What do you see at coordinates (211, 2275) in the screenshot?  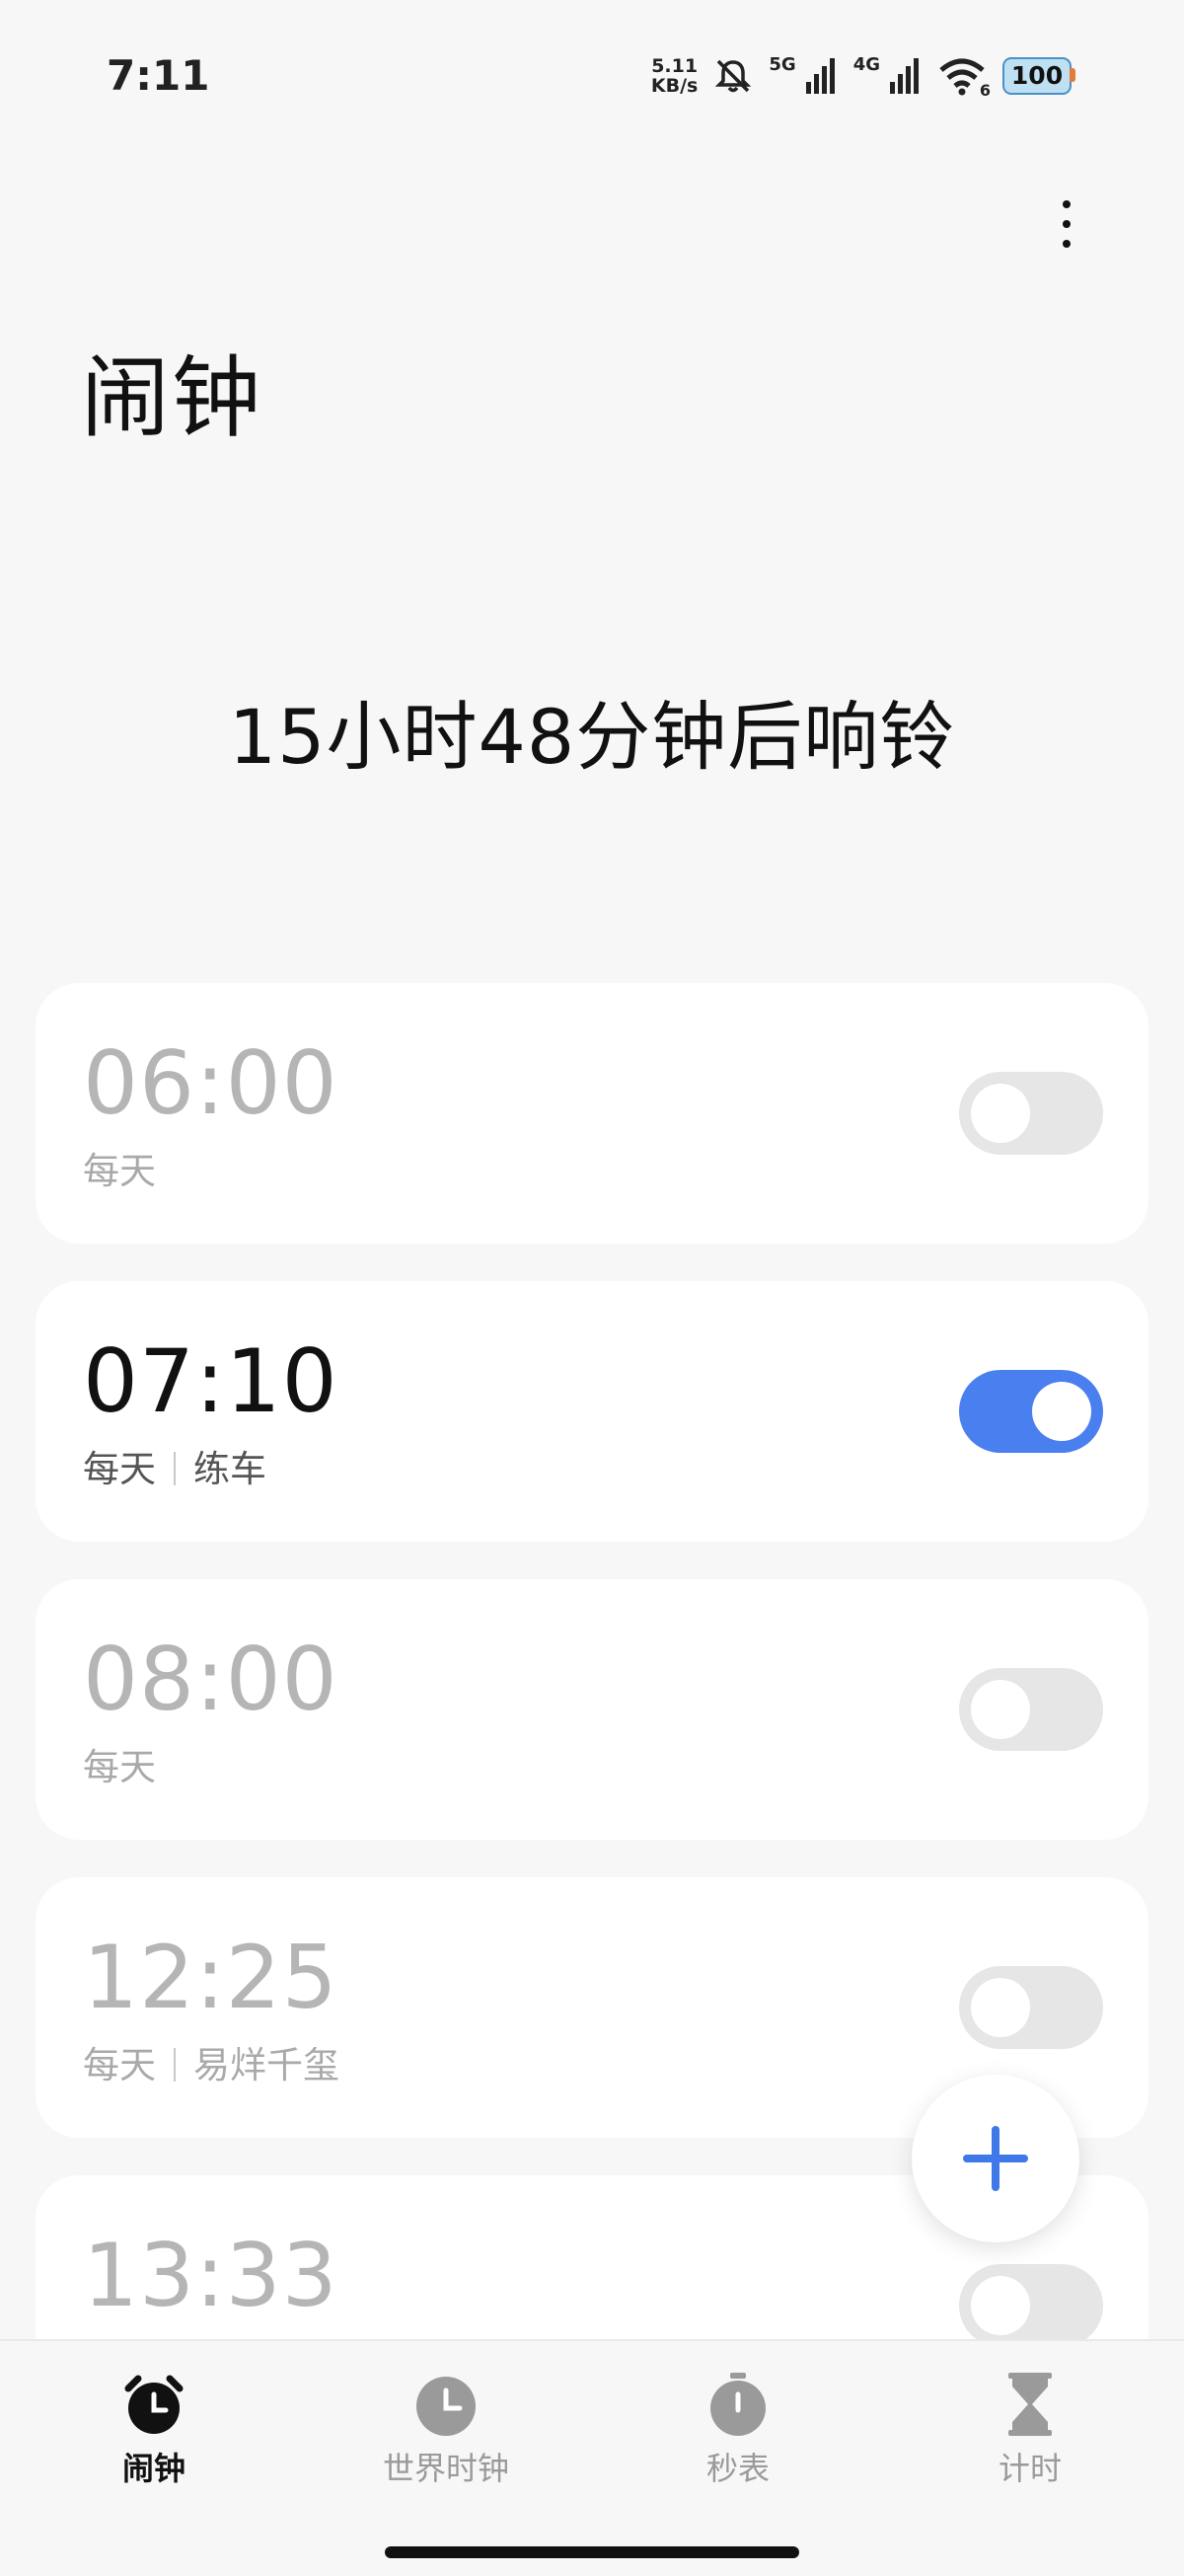 I see `alarm-time: 13:33` at bounding box center [211, 2275].